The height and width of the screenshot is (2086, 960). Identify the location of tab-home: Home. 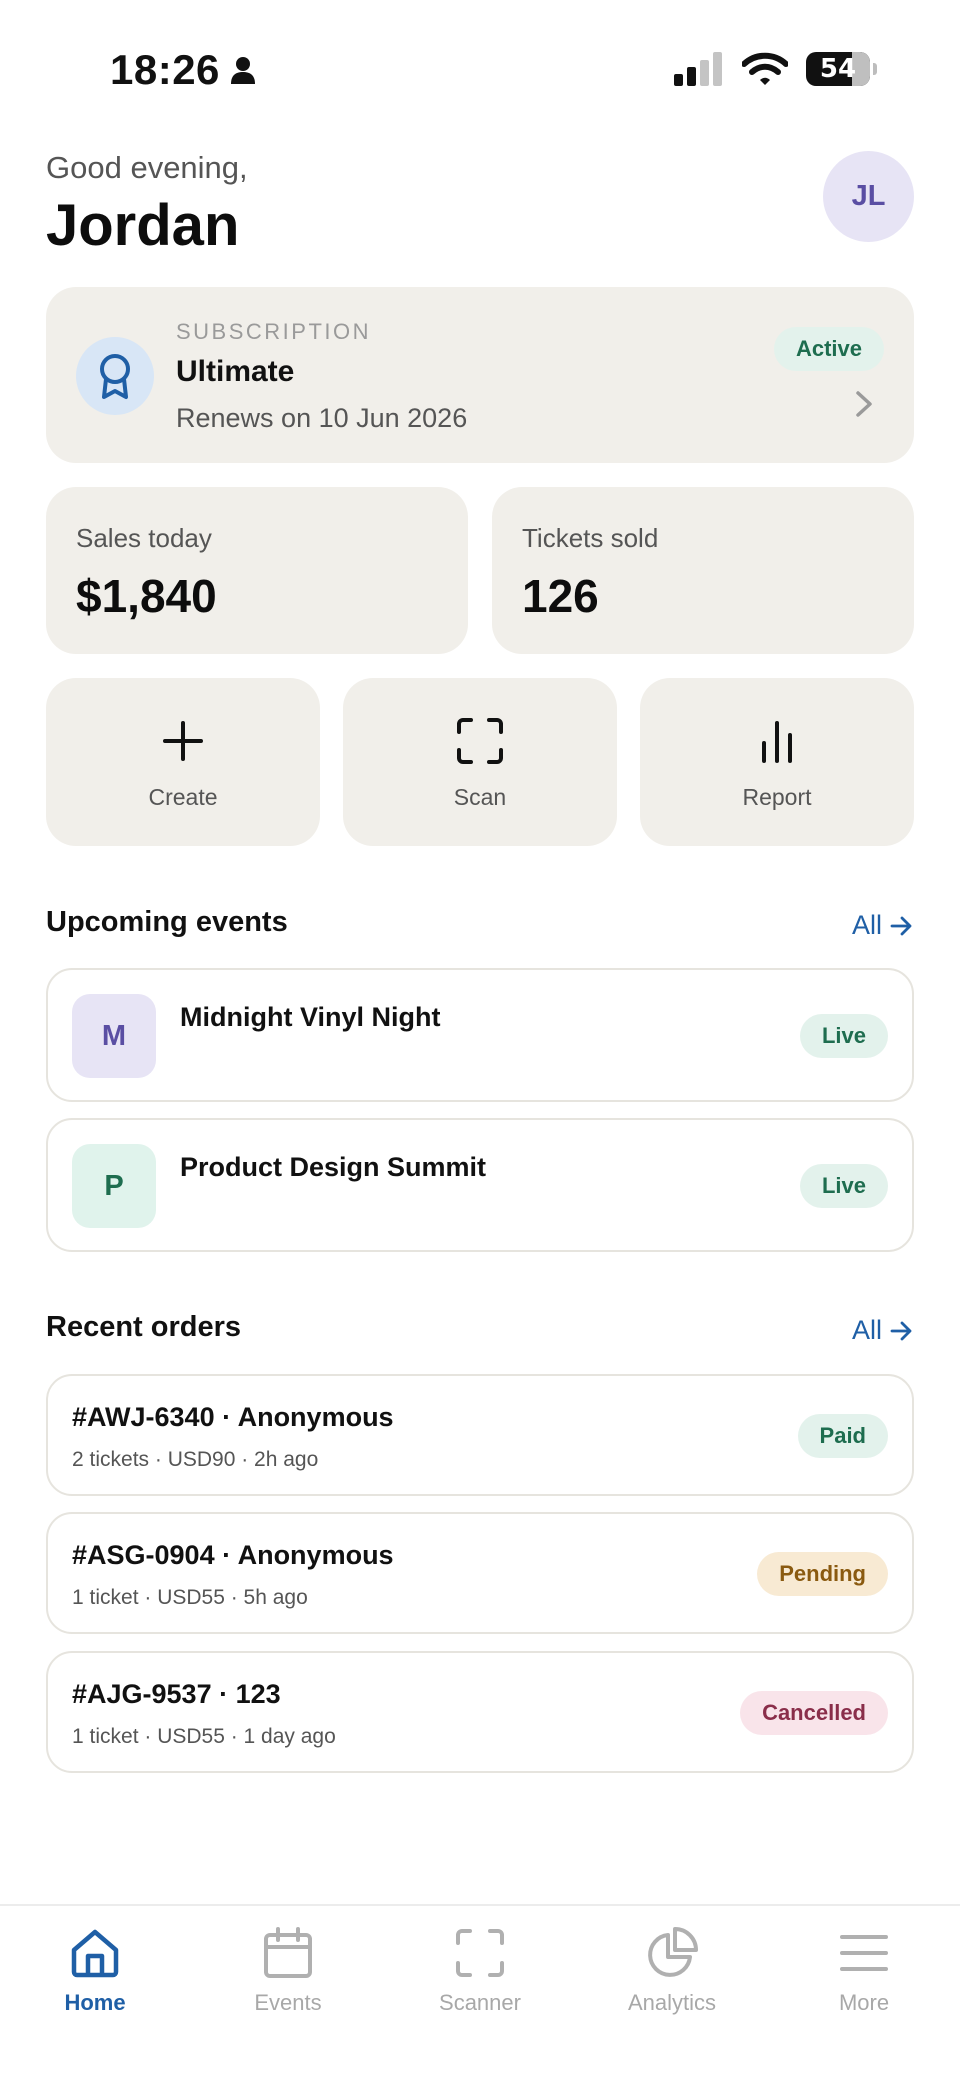
(95, 1970).